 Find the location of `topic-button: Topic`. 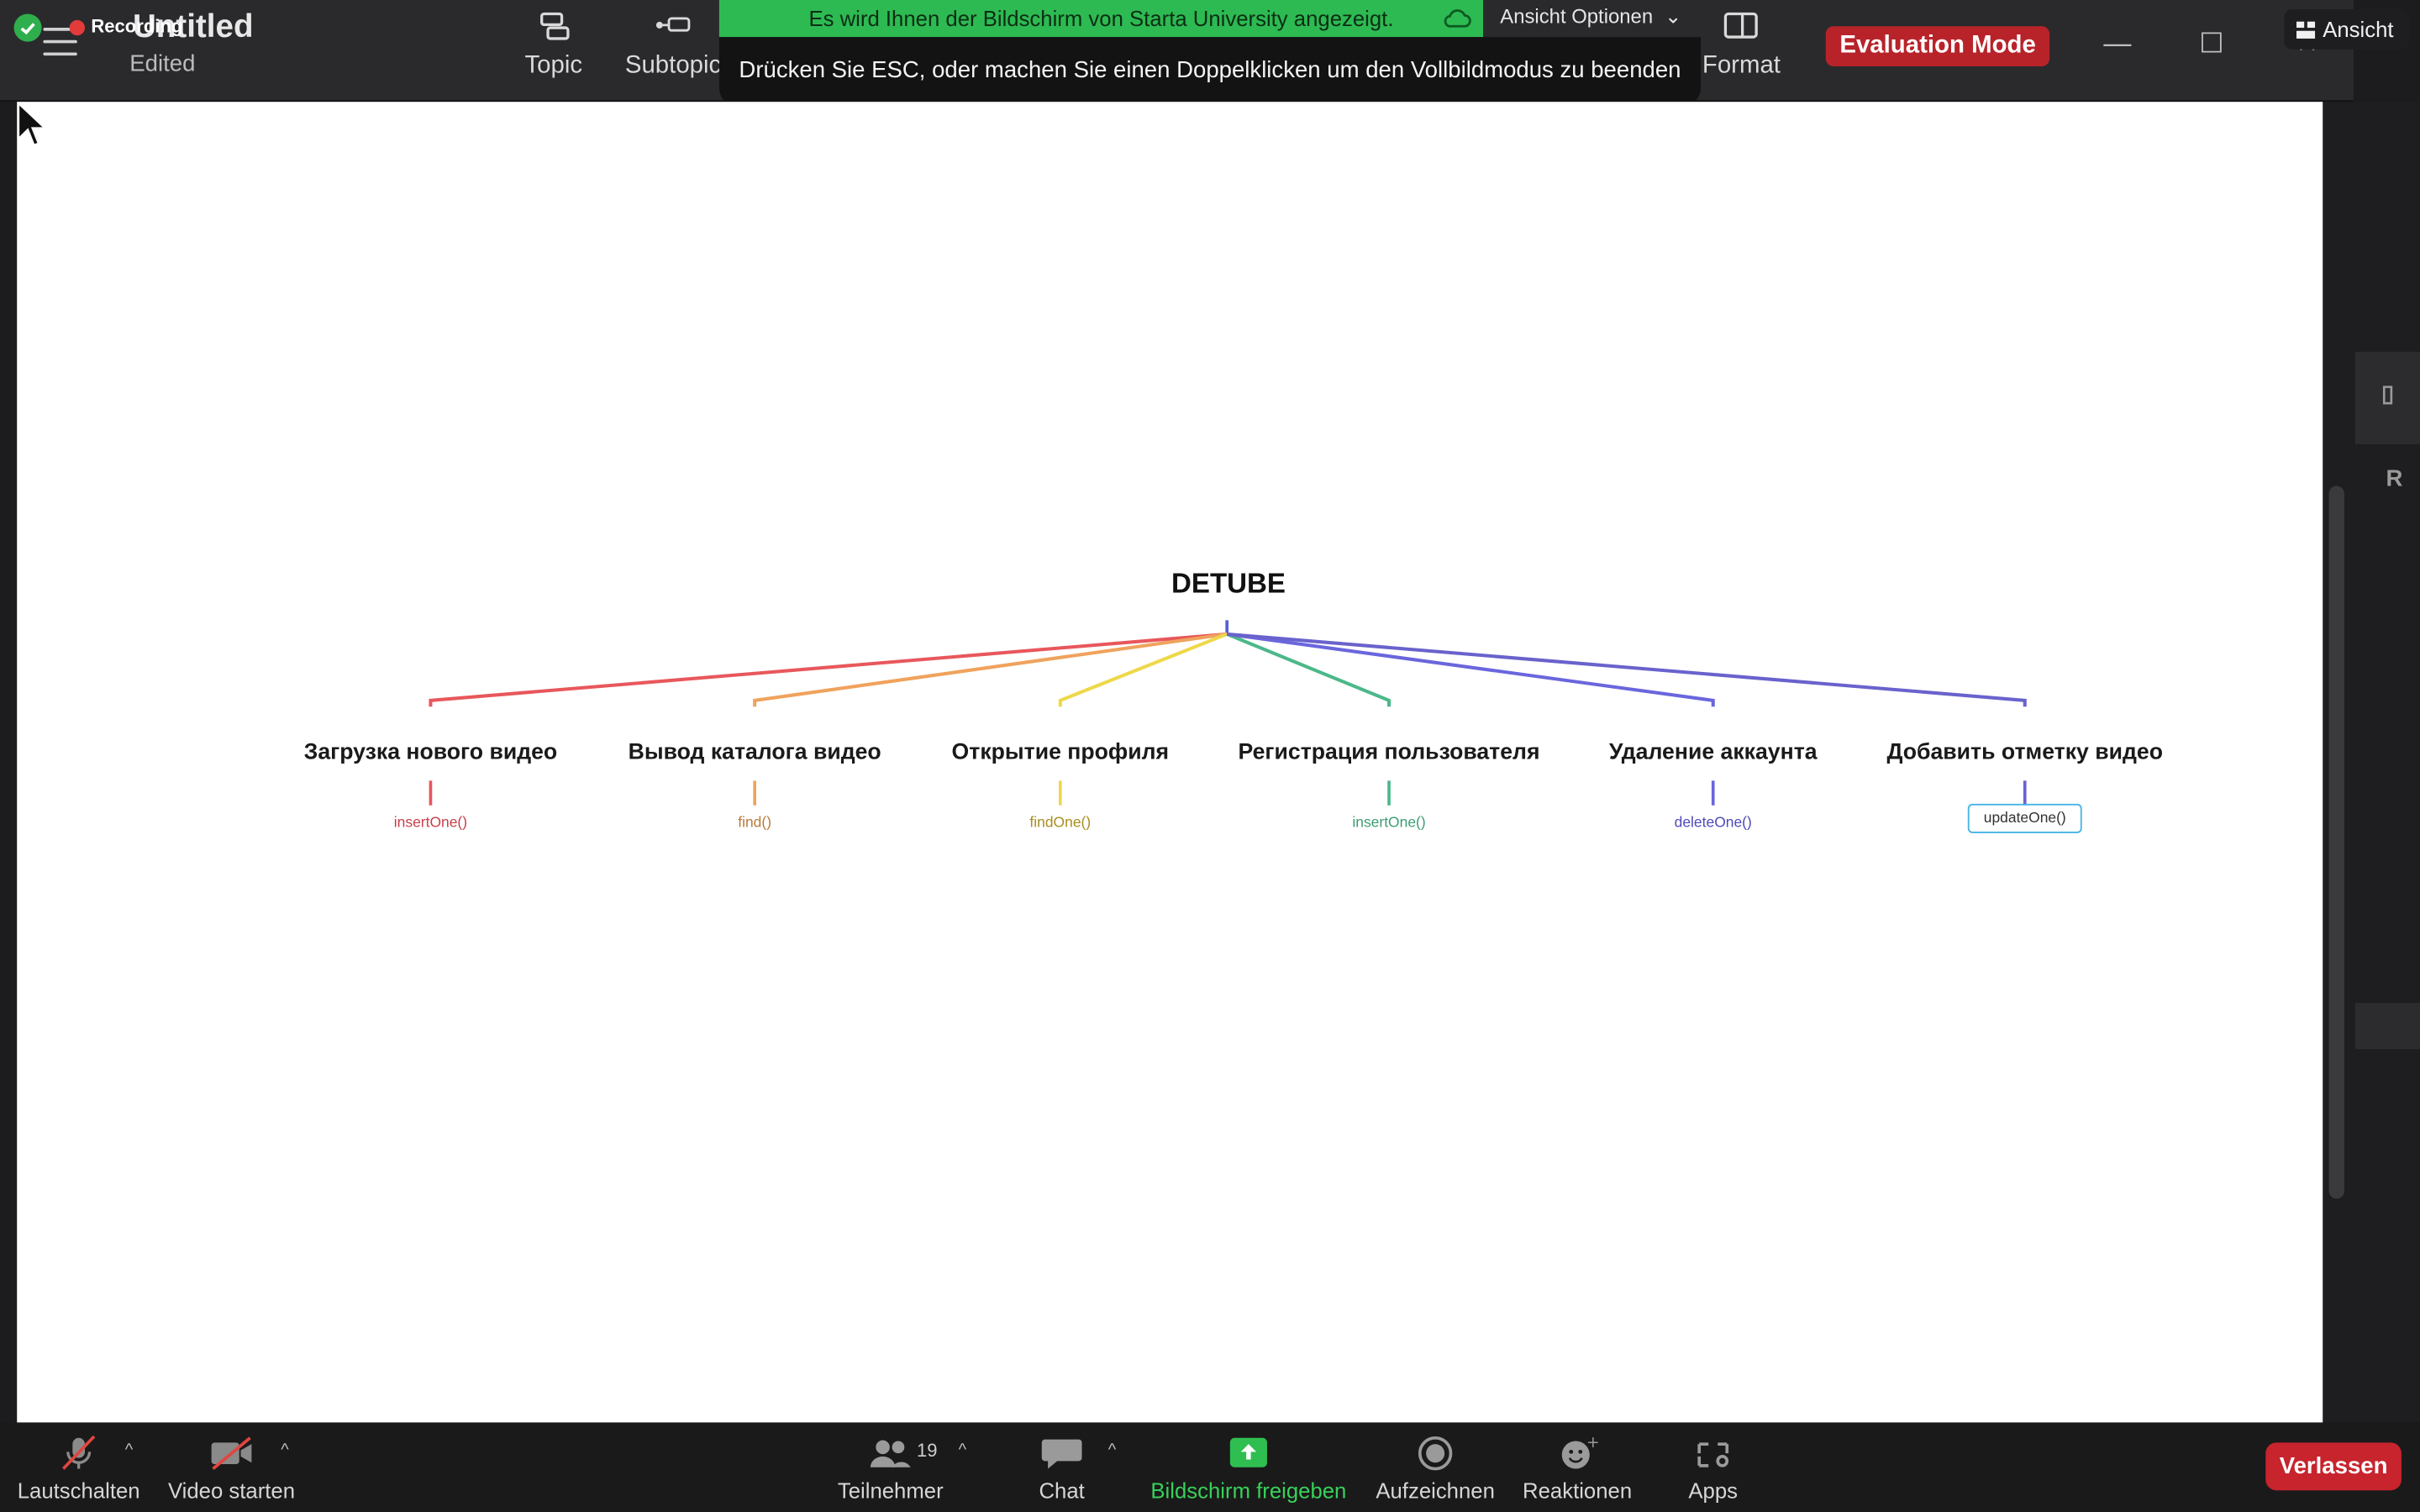

topic-button: Topic is located at coordinates (553, 44).